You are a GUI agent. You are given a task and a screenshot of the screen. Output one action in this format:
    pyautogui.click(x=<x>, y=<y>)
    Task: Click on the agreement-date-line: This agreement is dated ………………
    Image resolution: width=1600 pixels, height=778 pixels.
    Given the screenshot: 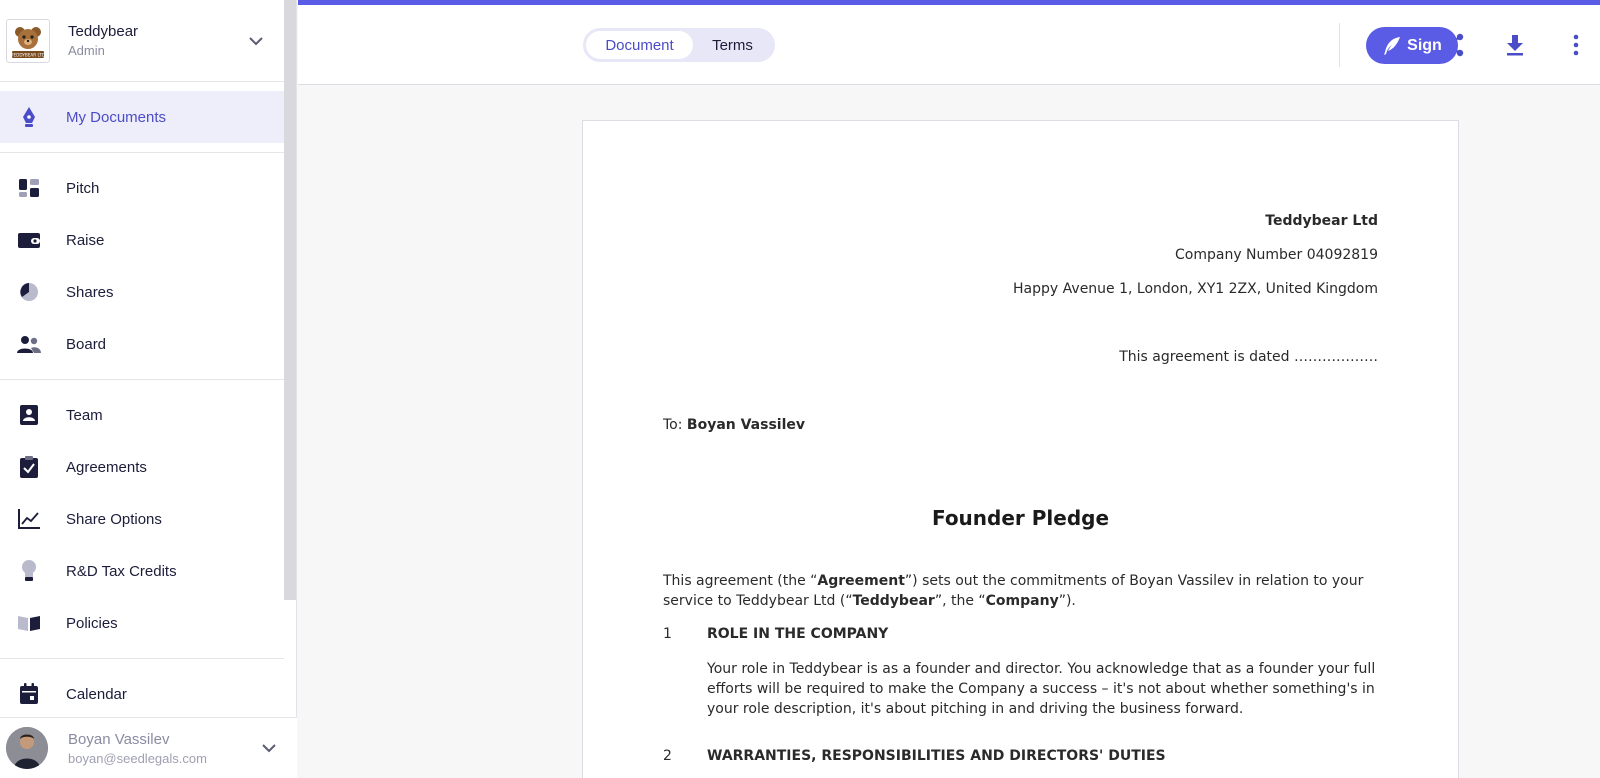 What is the action you would take?
    pyautogui.click(x=1248, y=357)
    